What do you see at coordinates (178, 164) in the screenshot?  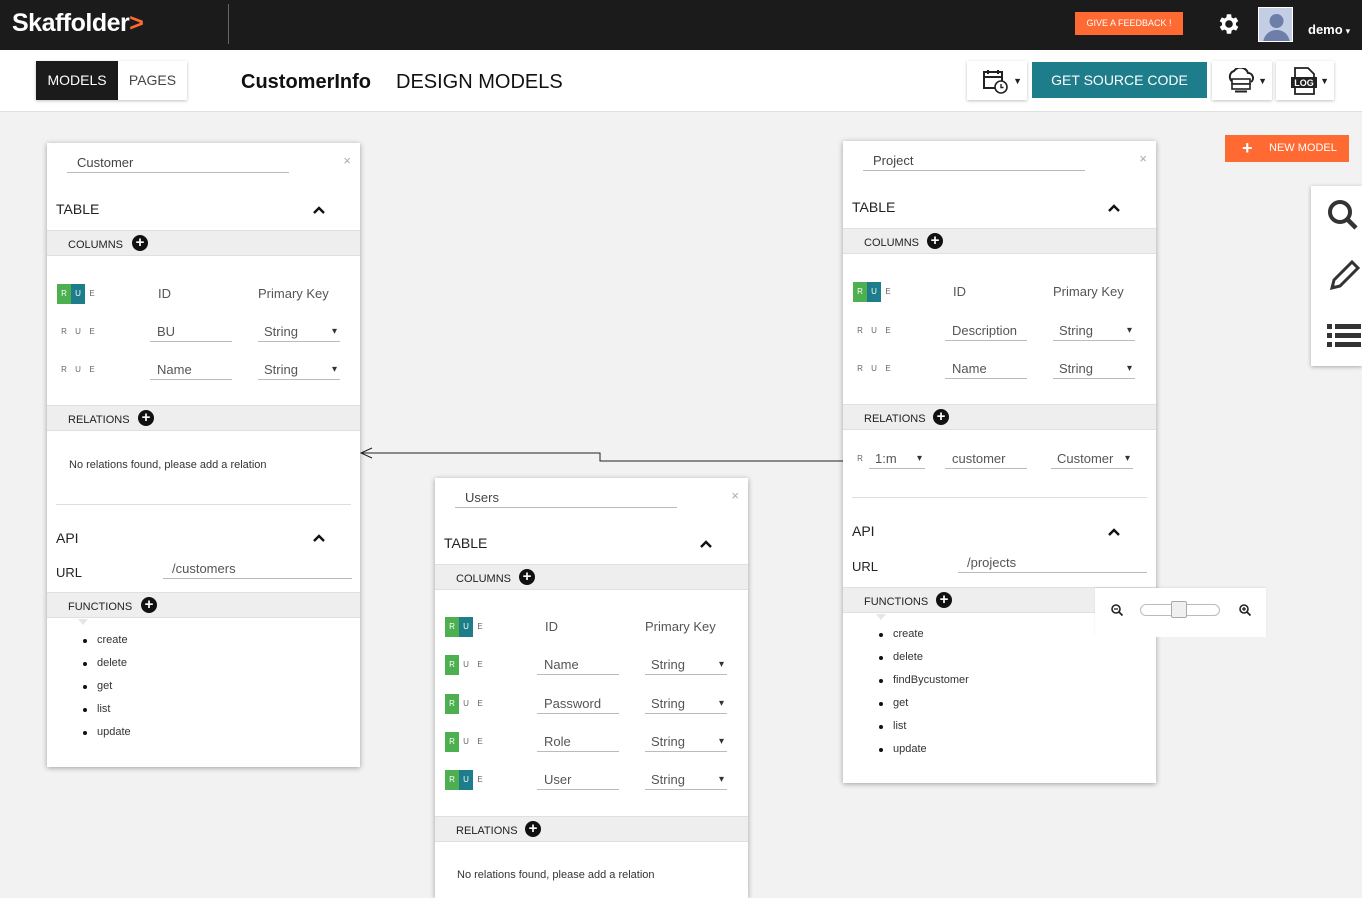 I see `model-name-input: Customer` at bounding box center [178, 164].